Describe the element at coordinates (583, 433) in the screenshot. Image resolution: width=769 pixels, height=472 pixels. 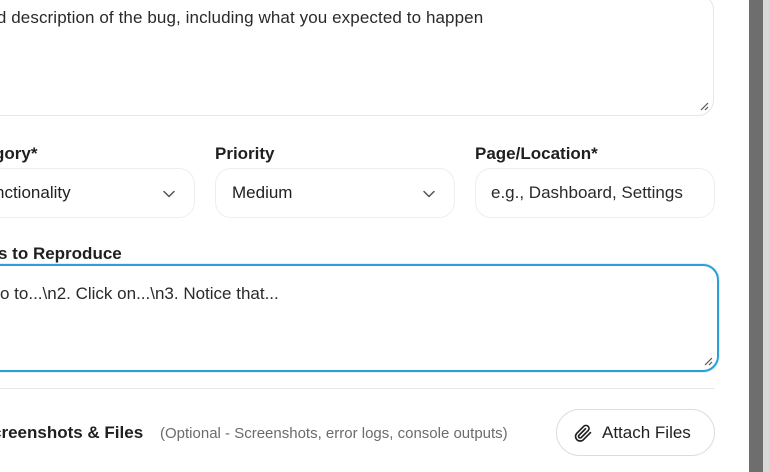
I see `paperclip-icon` at that location.